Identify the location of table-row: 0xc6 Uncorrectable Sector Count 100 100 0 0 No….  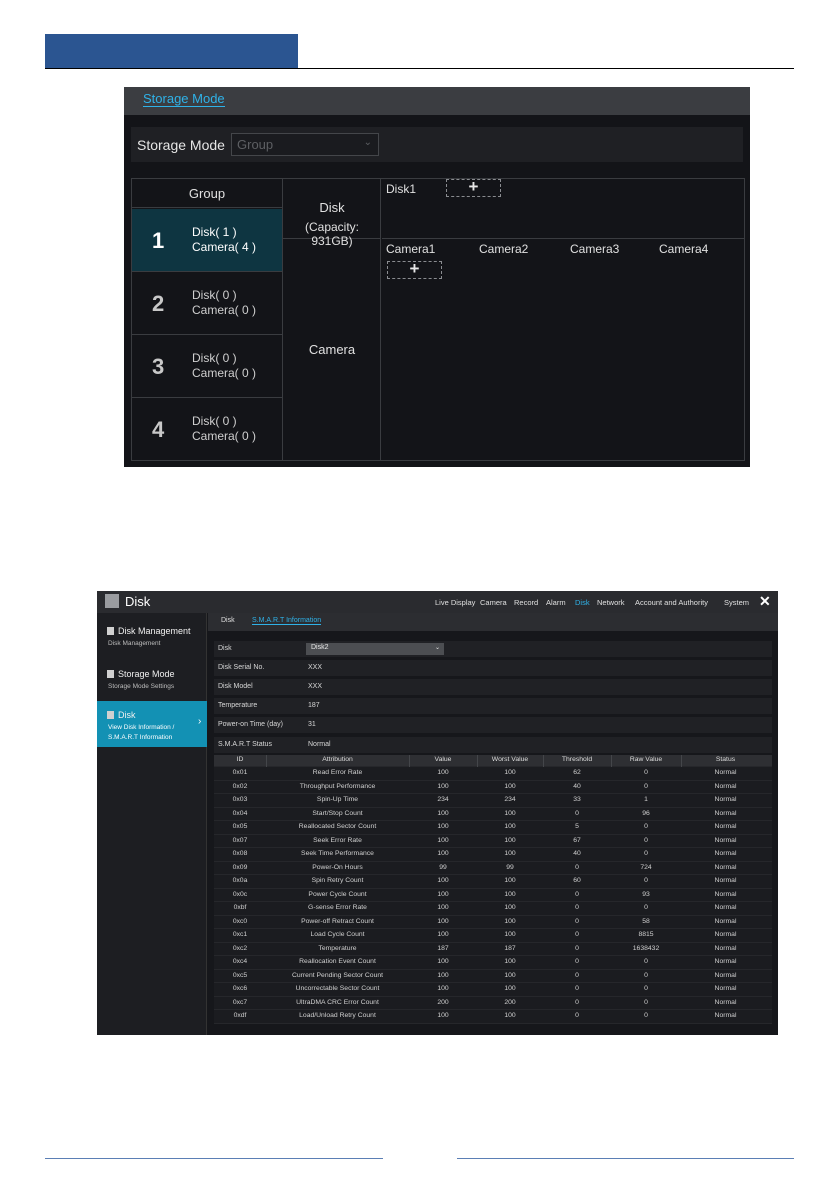
(493, 990).